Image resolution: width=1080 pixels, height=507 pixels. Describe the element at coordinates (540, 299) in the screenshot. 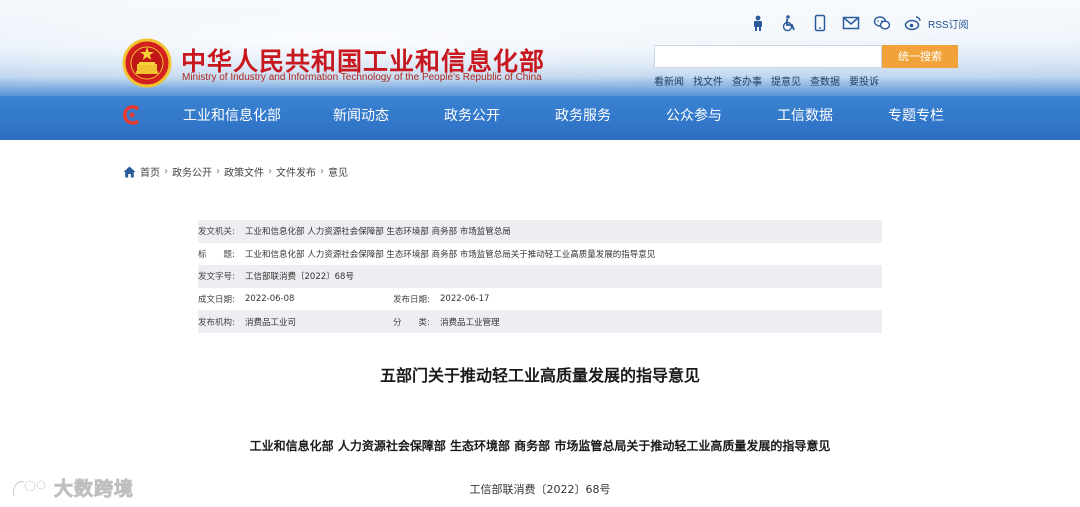

I see `meta-row-dates: 成文日期: 2022-06-08 发布日期: 2022-06-17` at that location.